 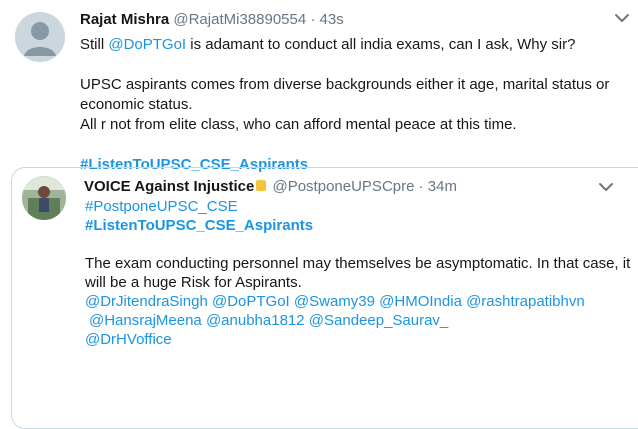 I want to click on quoted-tweet-timestamp: 34m, so click(x=442, y=186).